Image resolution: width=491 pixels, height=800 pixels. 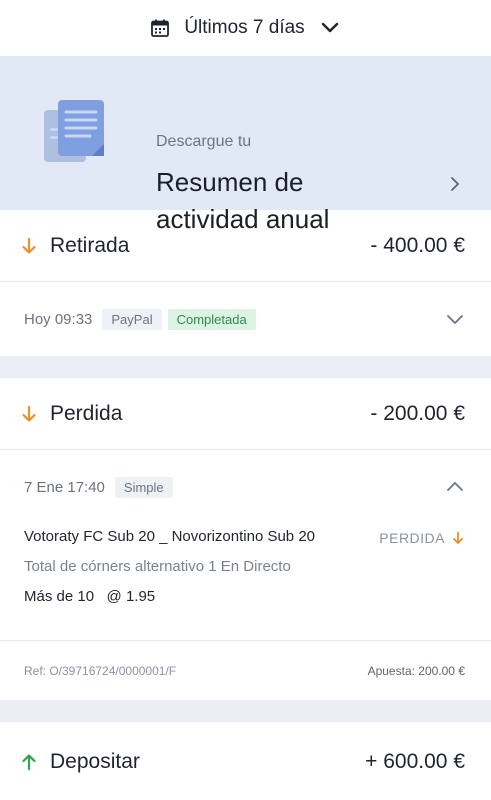 I want to click on transaction-date: Hoy 09:33, so click(x=58, y=319).